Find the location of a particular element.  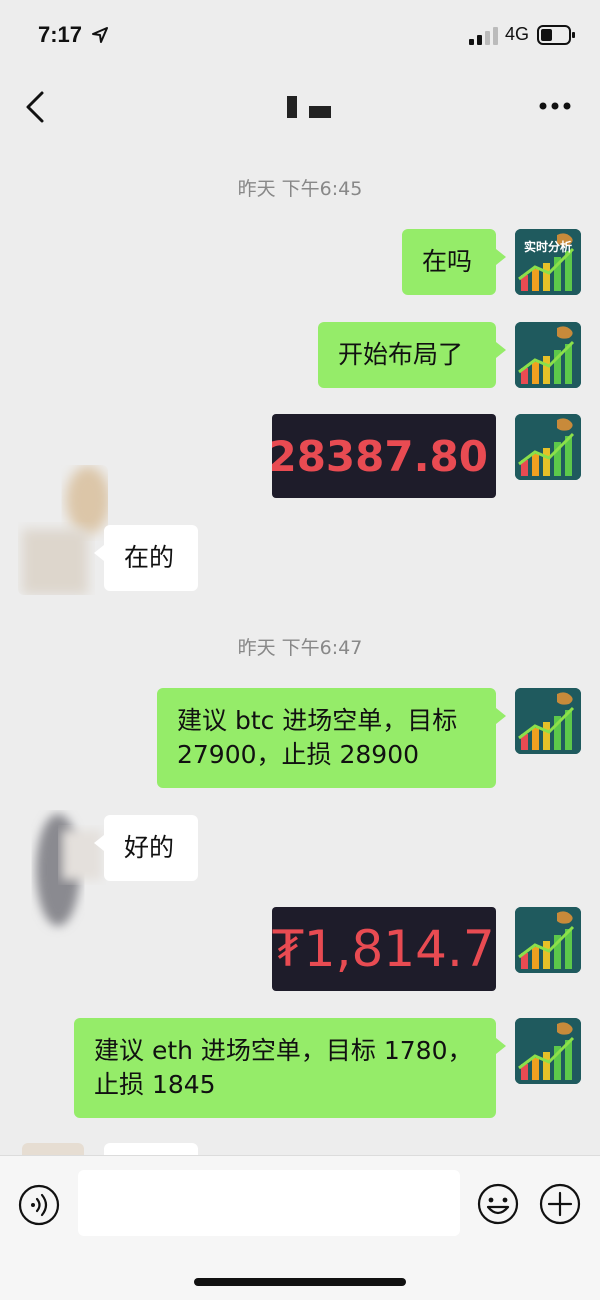

message-text-line: 建议 eth 进场空单，目标 1780， is located at coordinates (283, 1050).